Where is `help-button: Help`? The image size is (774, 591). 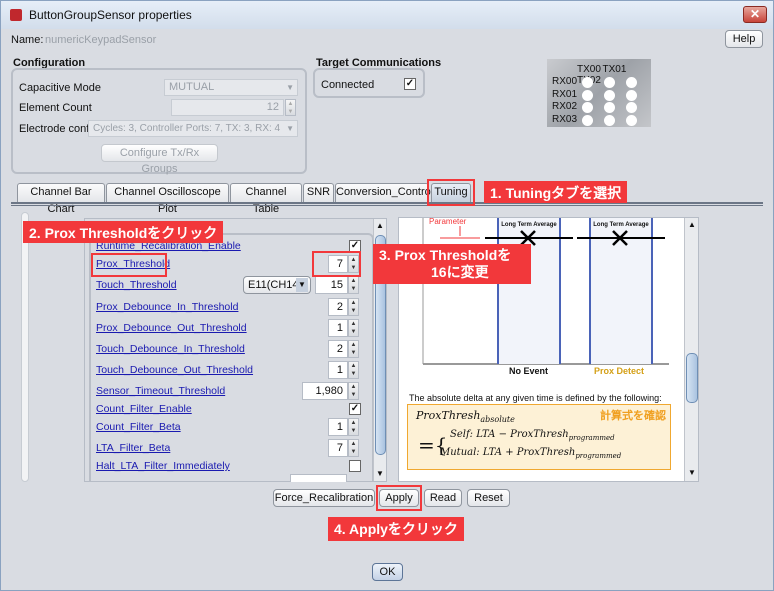
help-button: Help is located at coordinates (744, 39).